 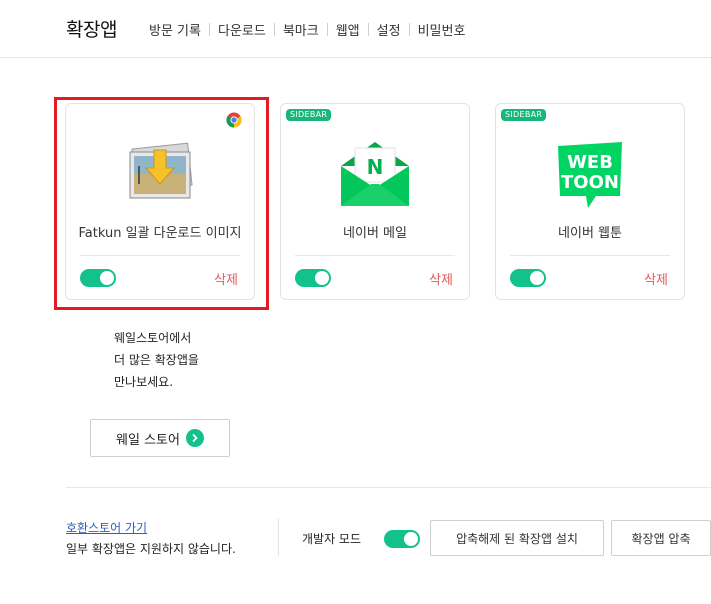 What do you see at coordinates (590, 182) in the screenshot?
I see `webtoon-word-2: TOON` at bounding box center [590, 182].